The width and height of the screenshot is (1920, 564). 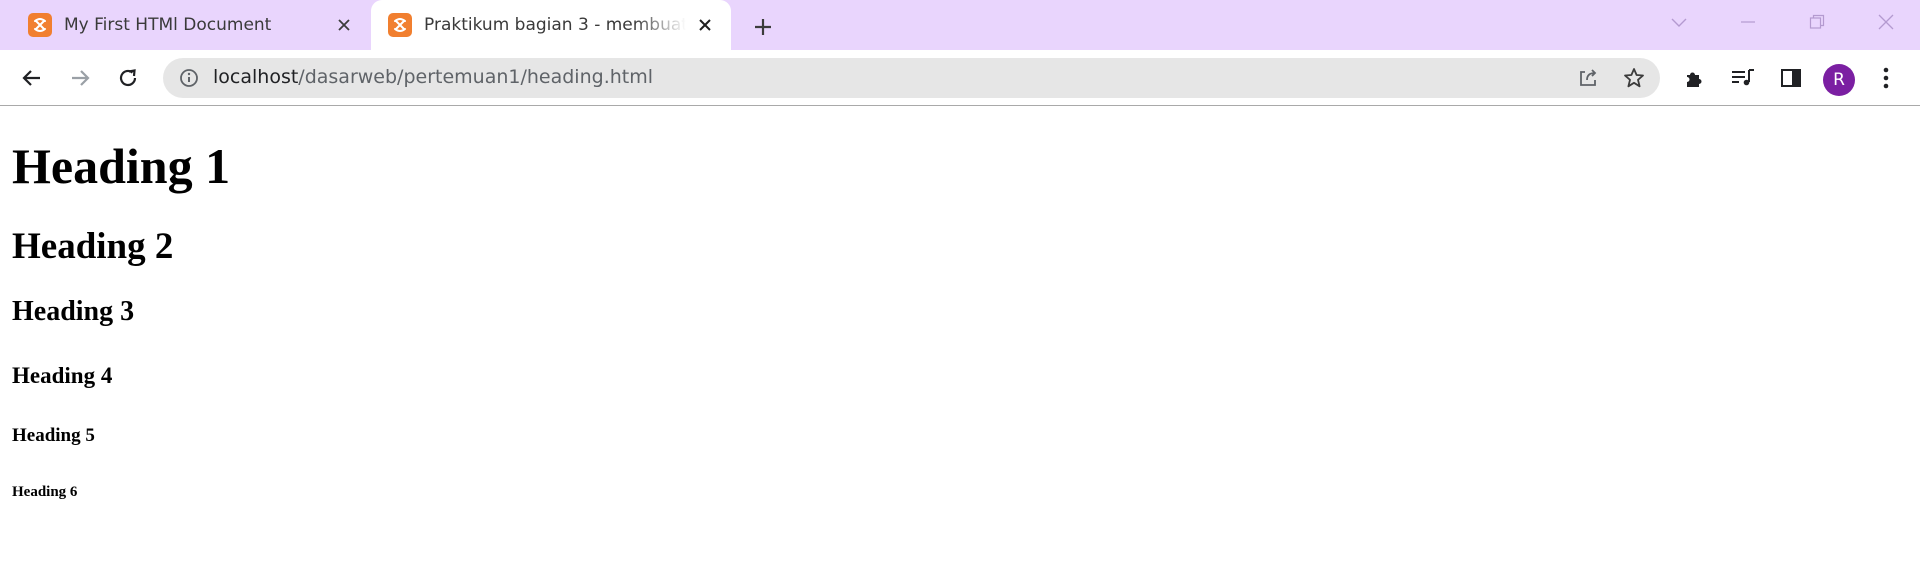 I want to click on new-tab-button, so click(x=763, y=27).